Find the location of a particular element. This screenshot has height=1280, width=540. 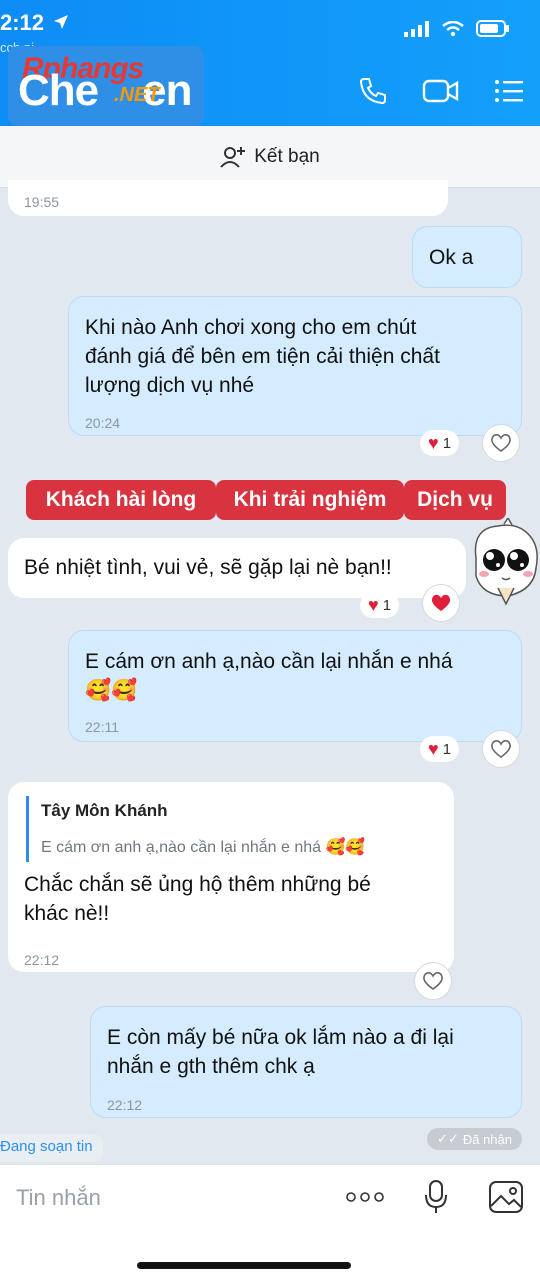

typing-indicator: Đang soạn tin is located at coordinates (51, 1148).